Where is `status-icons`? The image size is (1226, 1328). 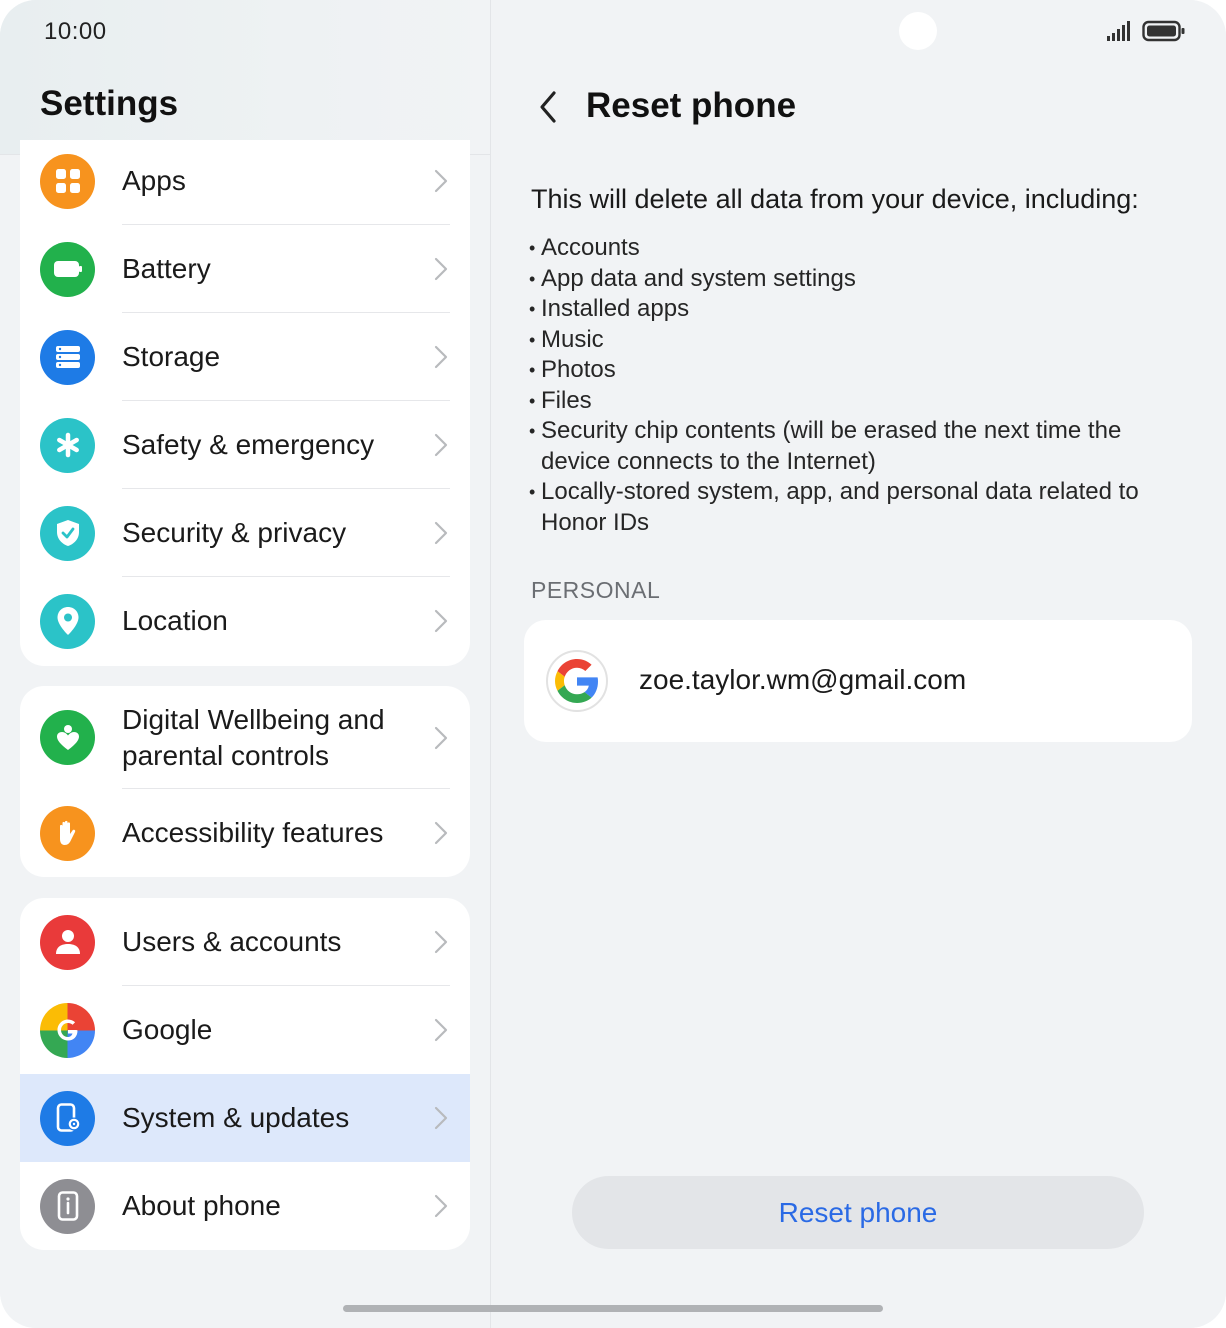 status-icons is located at coordinates (1146, 31).